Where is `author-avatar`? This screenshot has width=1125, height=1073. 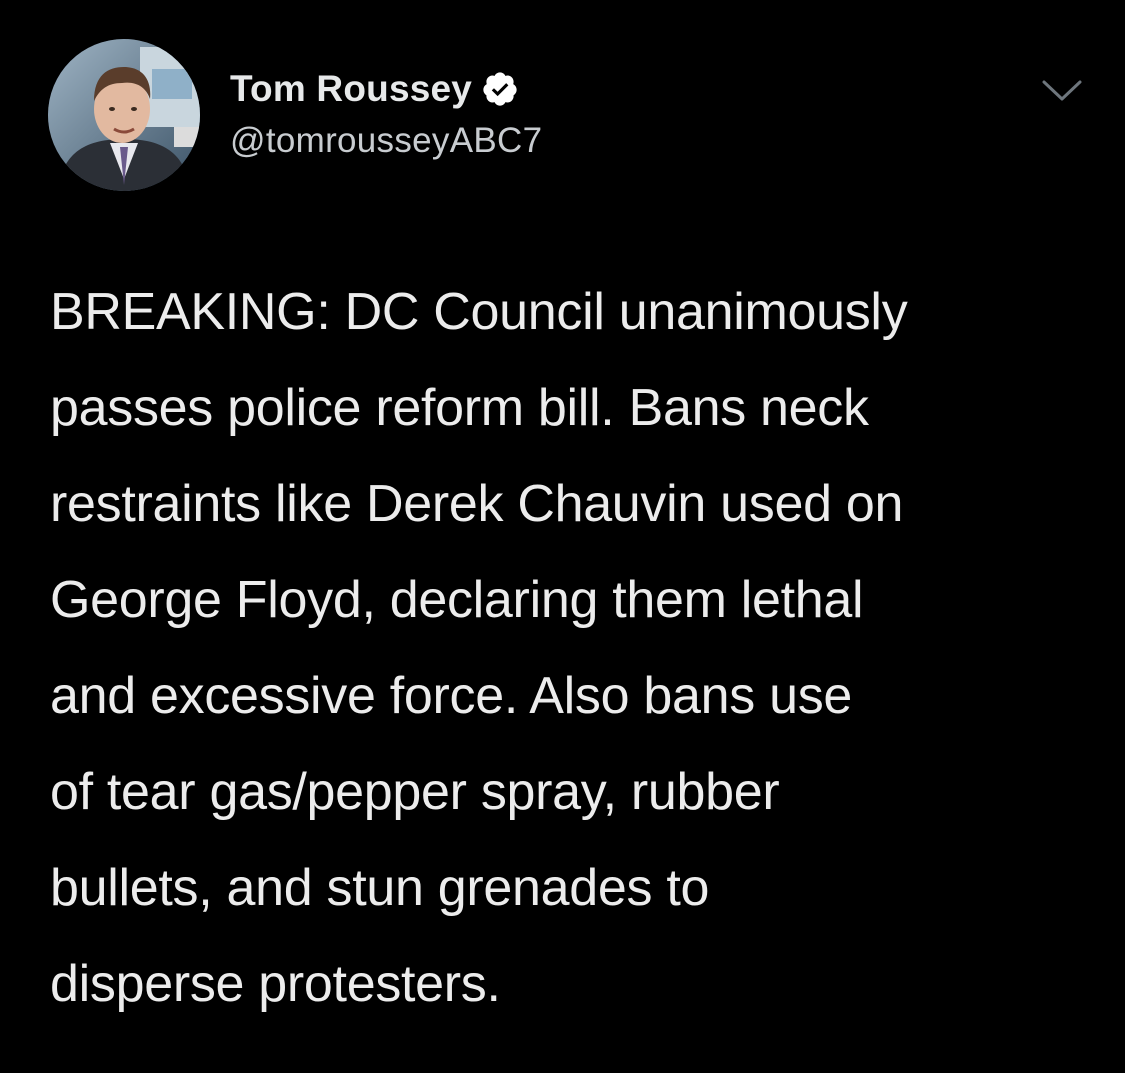 author-avatar is located at coordinates (124, 115).